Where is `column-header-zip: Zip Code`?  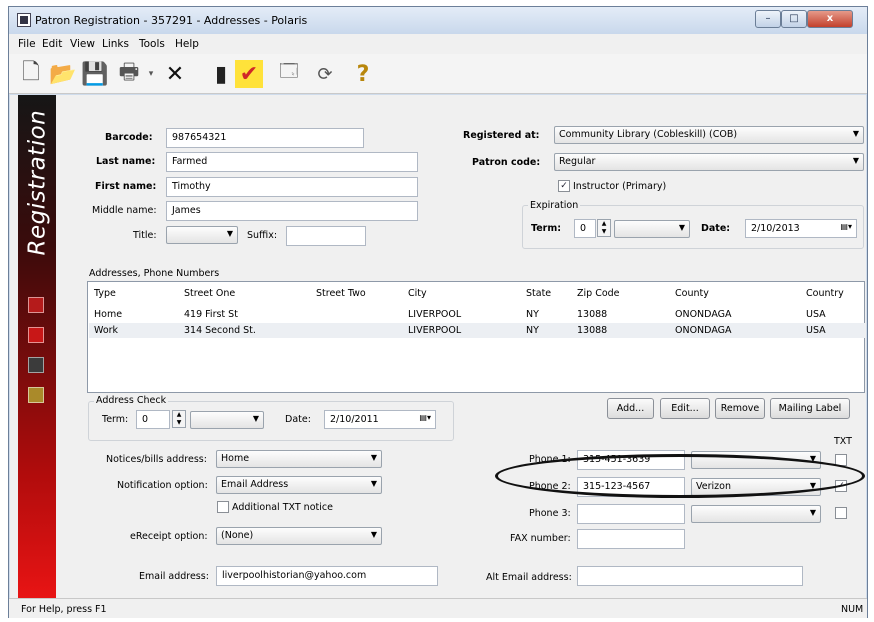 column-header-zip: Zip Code is located at coordinates (598, 293).